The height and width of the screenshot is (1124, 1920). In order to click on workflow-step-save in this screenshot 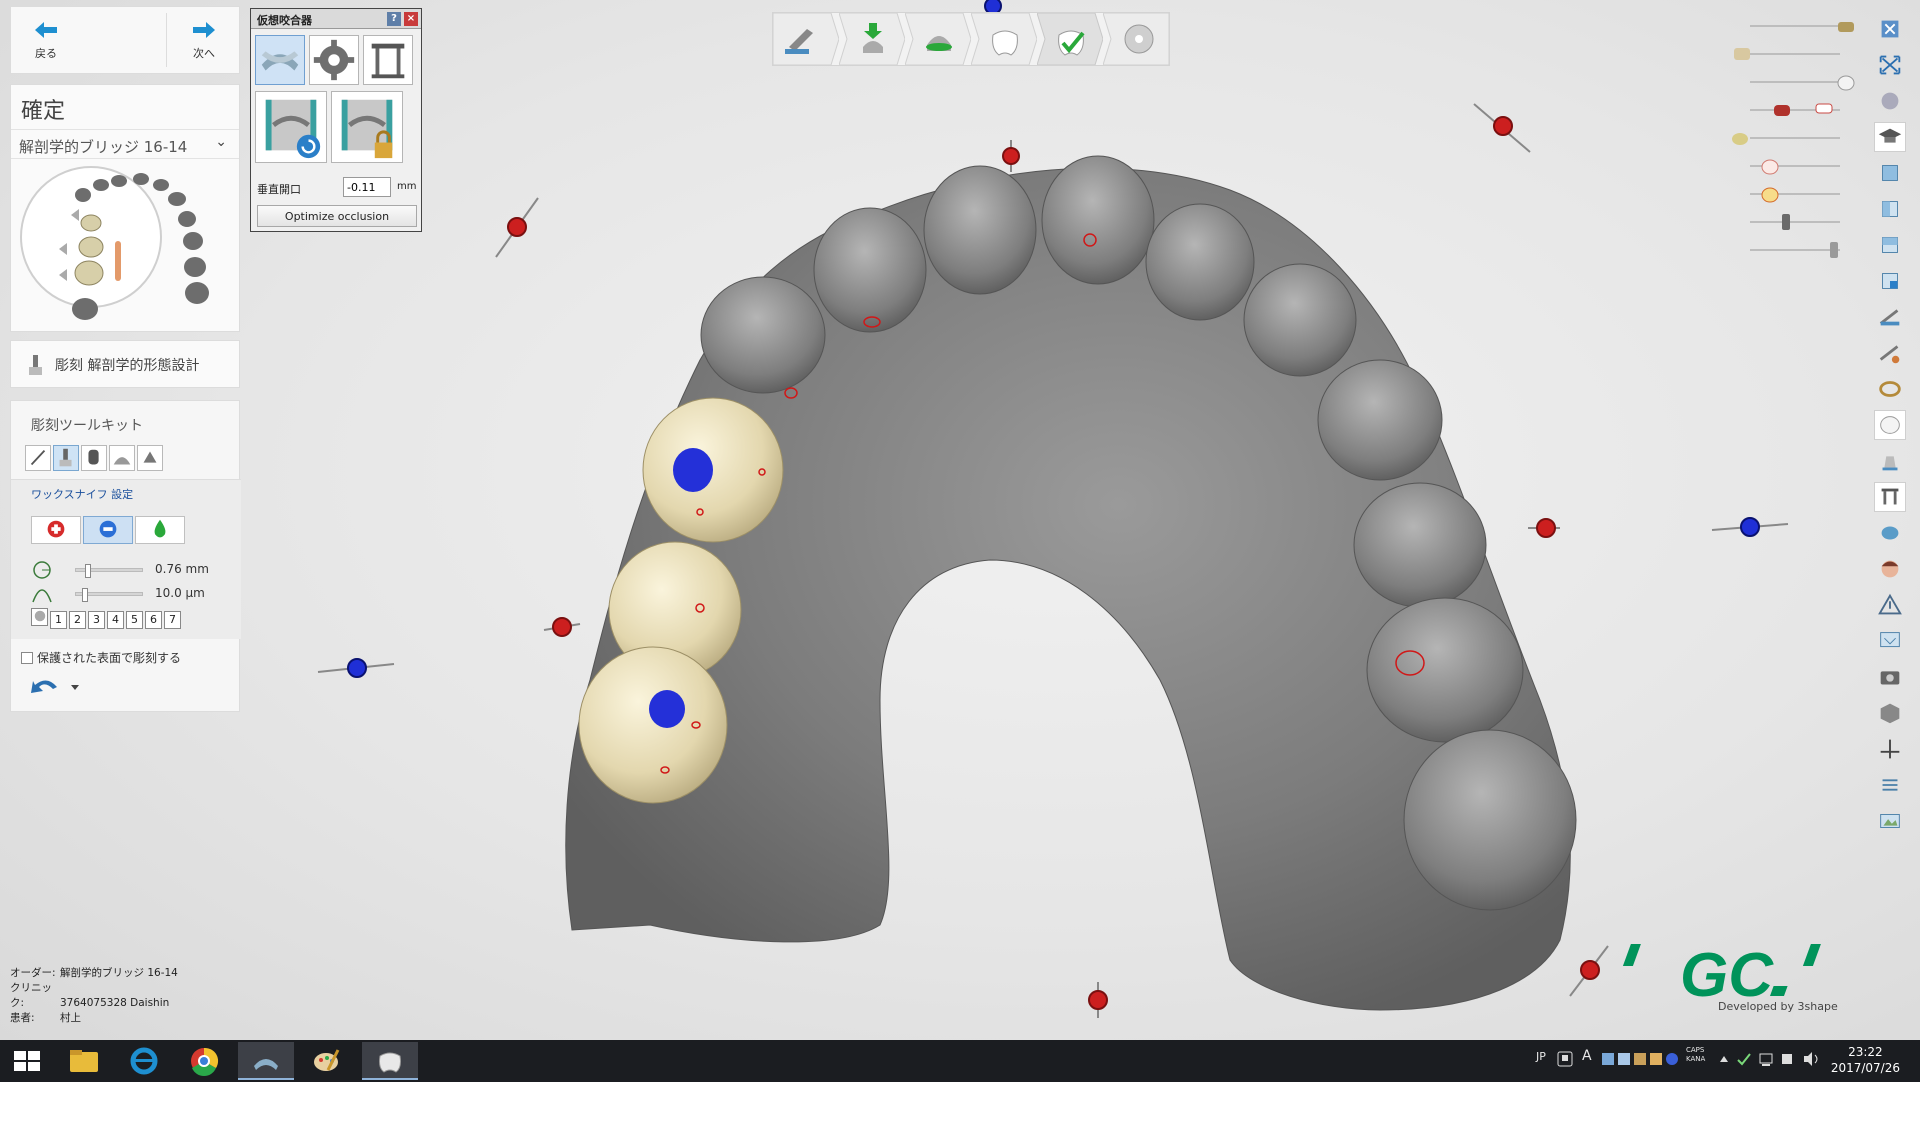, I will do `click(1136, 39)`.